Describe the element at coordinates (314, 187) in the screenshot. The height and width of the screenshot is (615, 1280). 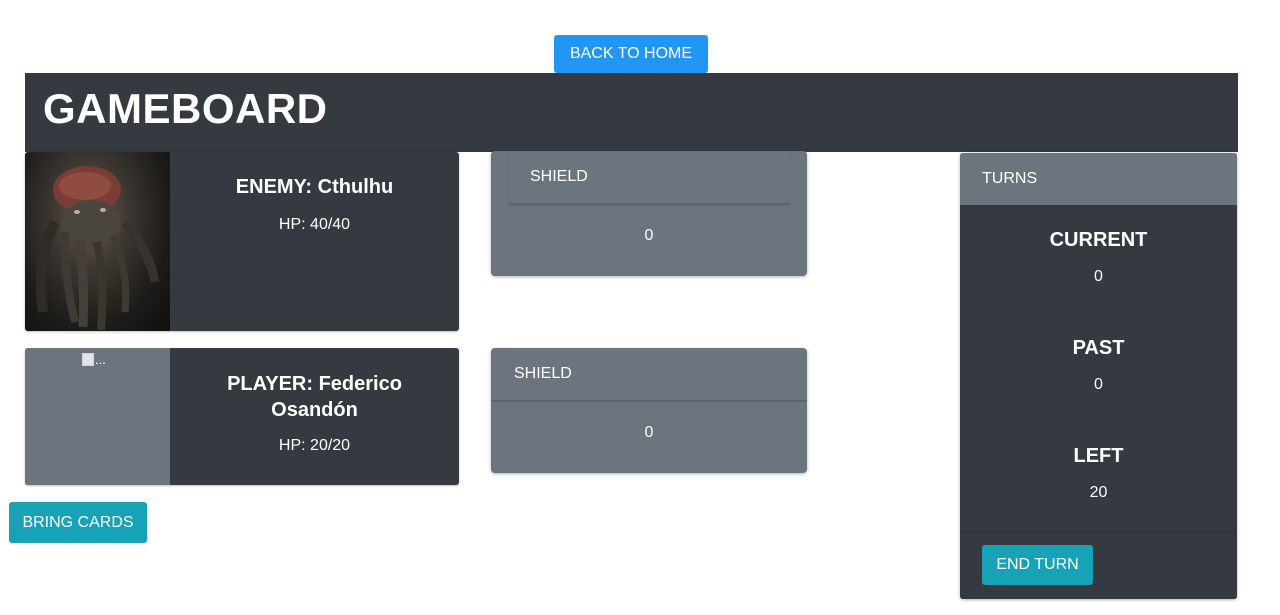
I see `enemy-name: ENEMY: Cthulhu` at that location.